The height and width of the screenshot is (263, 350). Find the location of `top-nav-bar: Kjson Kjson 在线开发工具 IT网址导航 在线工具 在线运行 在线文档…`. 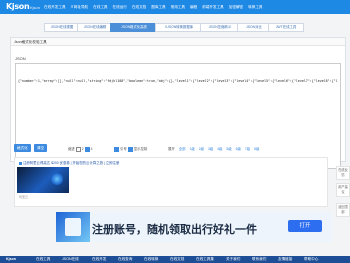

top-nav-bar: Kjson Kjson 在线开发工具 IT网址导航 在线工具 在线运行 在线文档… is located at coordinates (175, 7).